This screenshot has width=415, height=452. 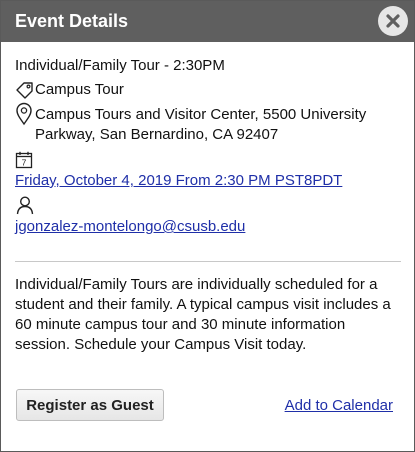 I want to click on close-icon, so click(x=393, y=21).